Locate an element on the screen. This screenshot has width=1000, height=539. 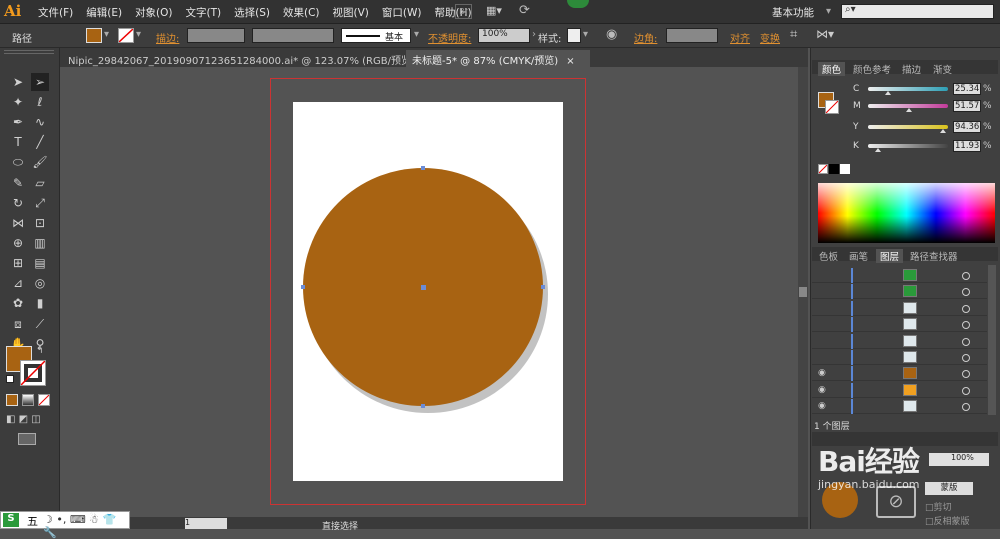
tab-layers: 图层 is located at coordinates (890, 256).